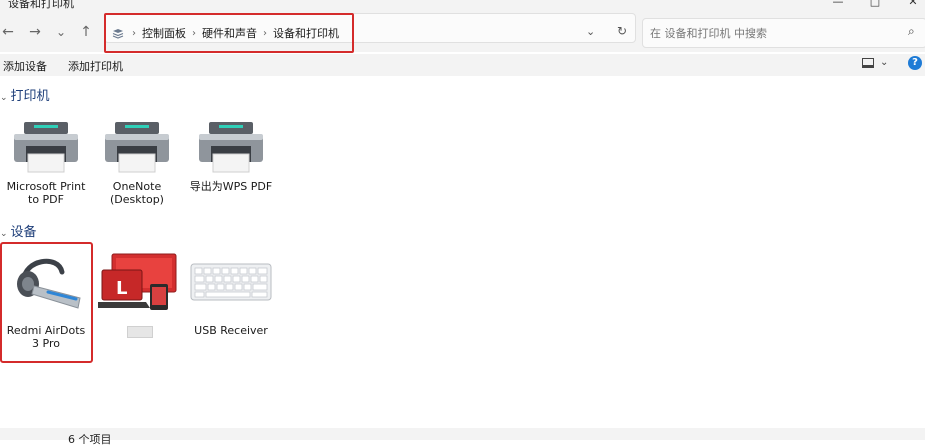  What do you see at coordinates (90, 439) in the screenshot?
I see `item-count: 6 个项目` at bounding box center [90, 439].